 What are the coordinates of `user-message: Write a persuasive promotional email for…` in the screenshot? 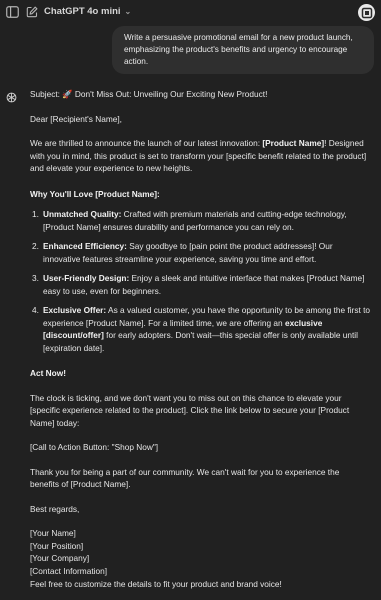 It's located at (243, 50).